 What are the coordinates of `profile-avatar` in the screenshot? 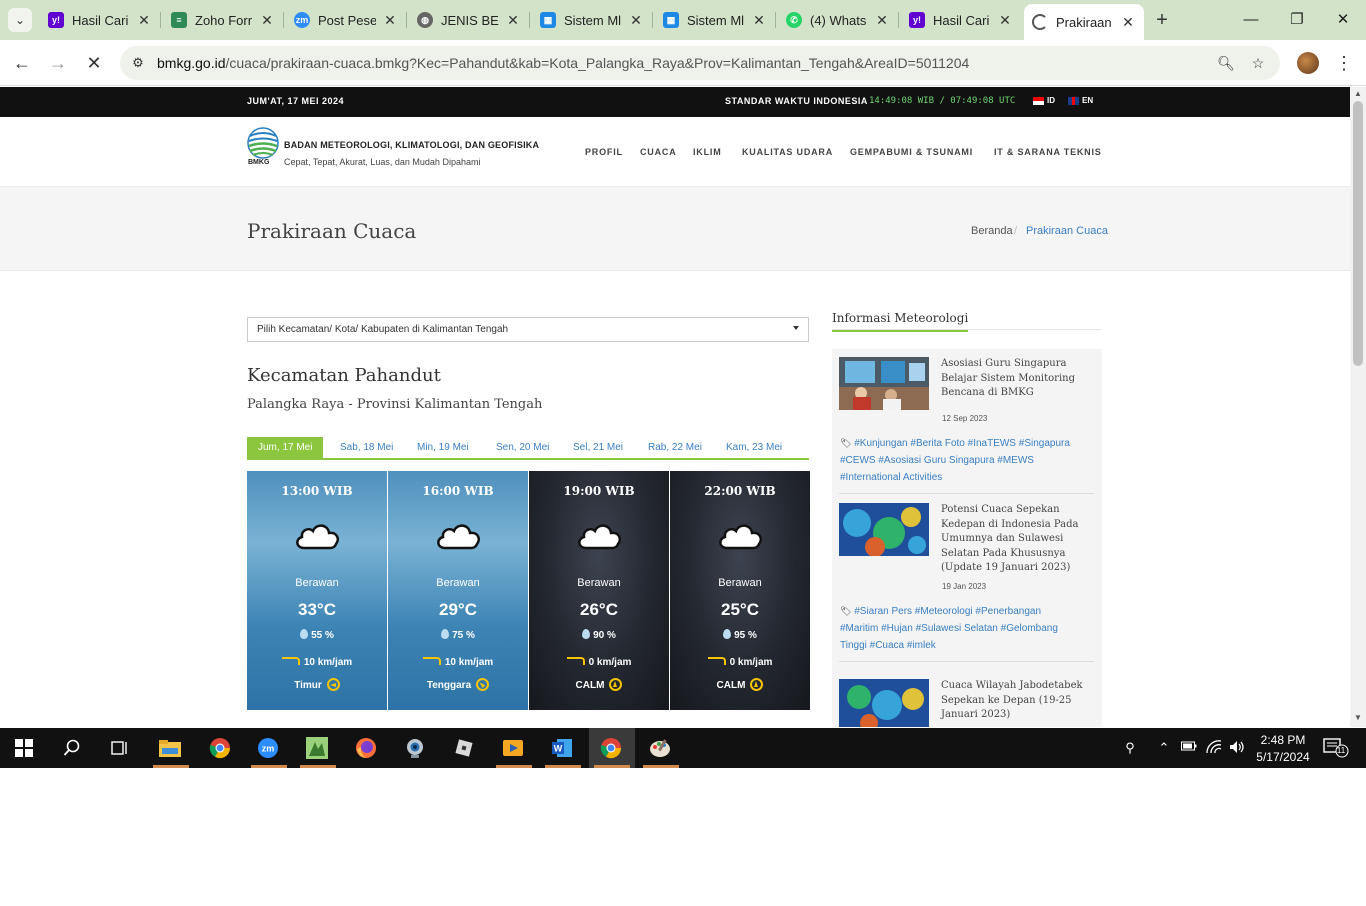 It's located at (1308, 63).